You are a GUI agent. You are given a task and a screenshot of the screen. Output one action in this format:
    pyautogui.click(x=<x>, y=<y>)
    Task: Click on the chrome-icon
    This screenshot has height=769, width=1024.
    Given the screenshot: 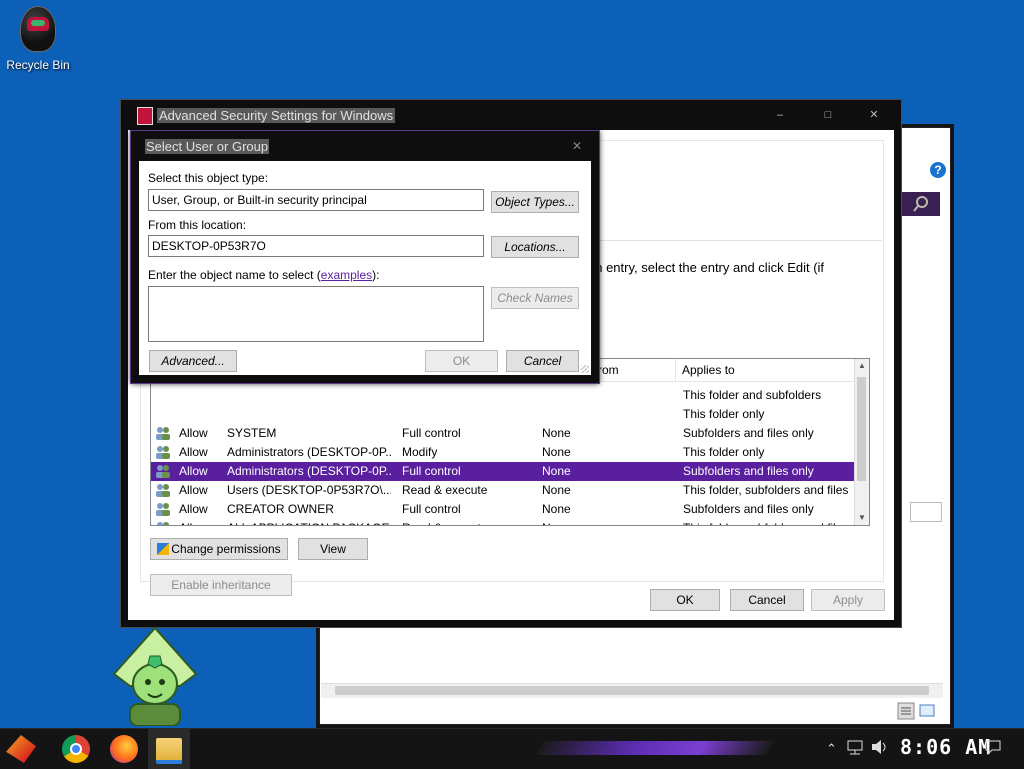 What is the action you would take?
    pyautogui.click(x=76, y=749)
    